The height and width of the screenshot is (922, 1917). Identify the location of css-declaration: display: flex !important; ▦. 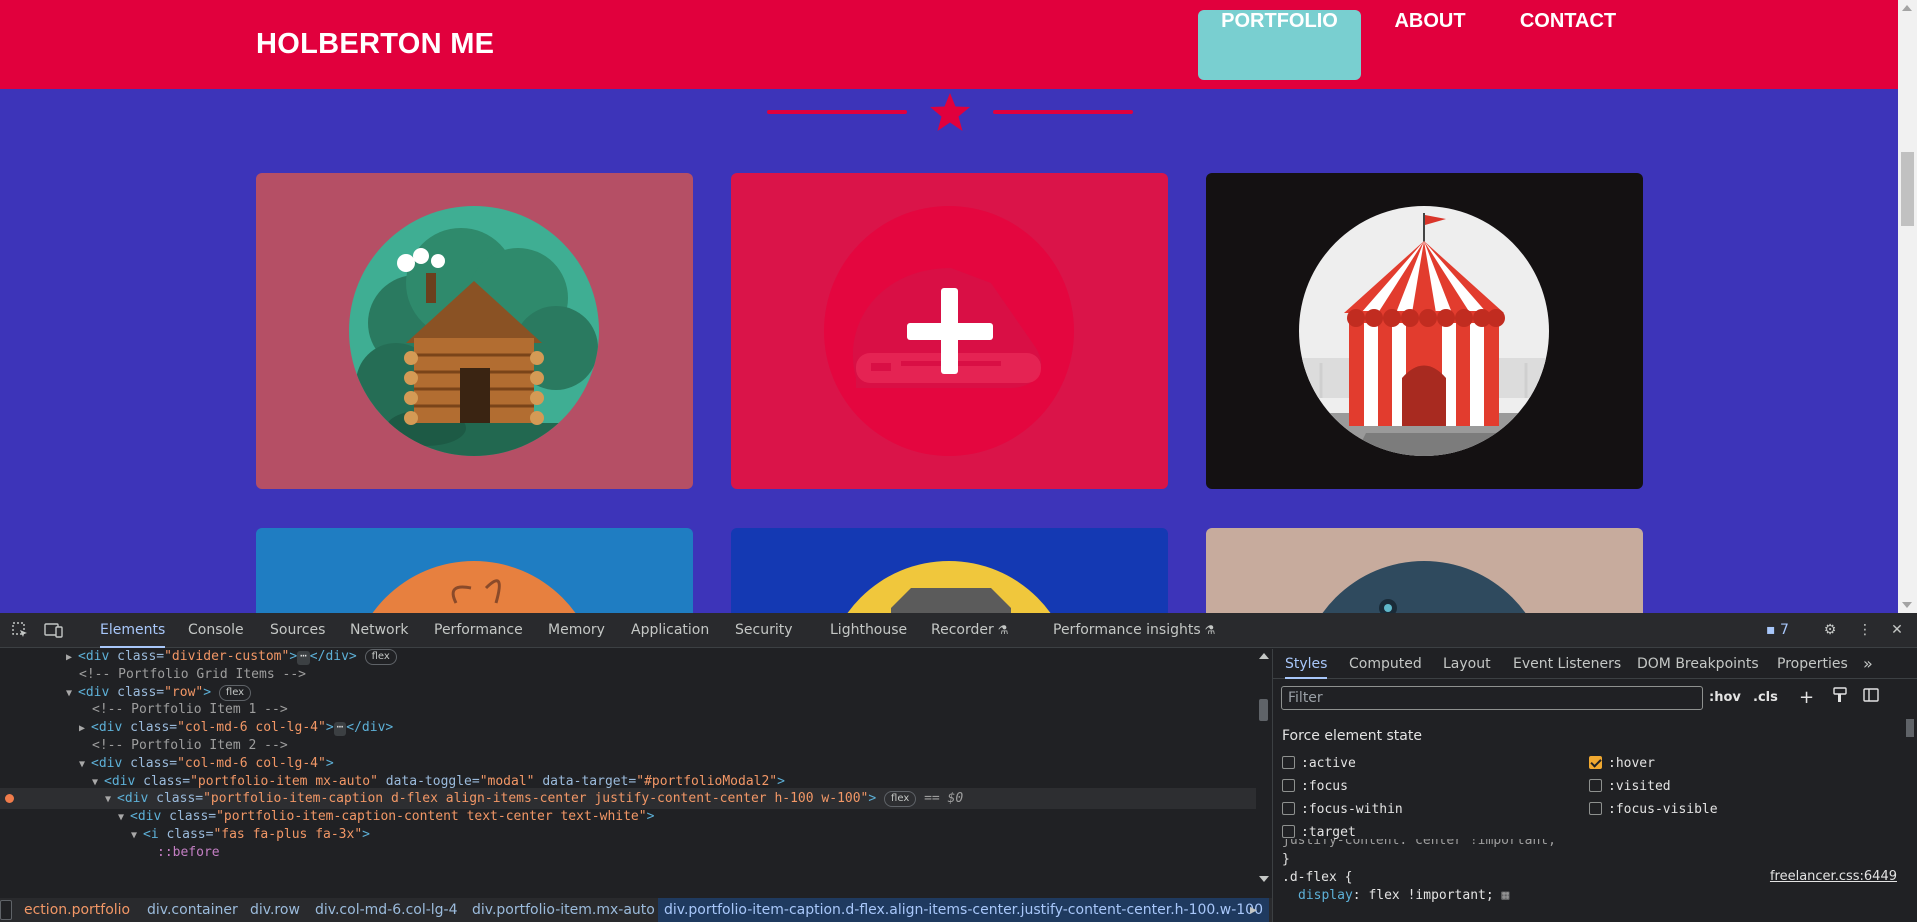
(1403, 896).